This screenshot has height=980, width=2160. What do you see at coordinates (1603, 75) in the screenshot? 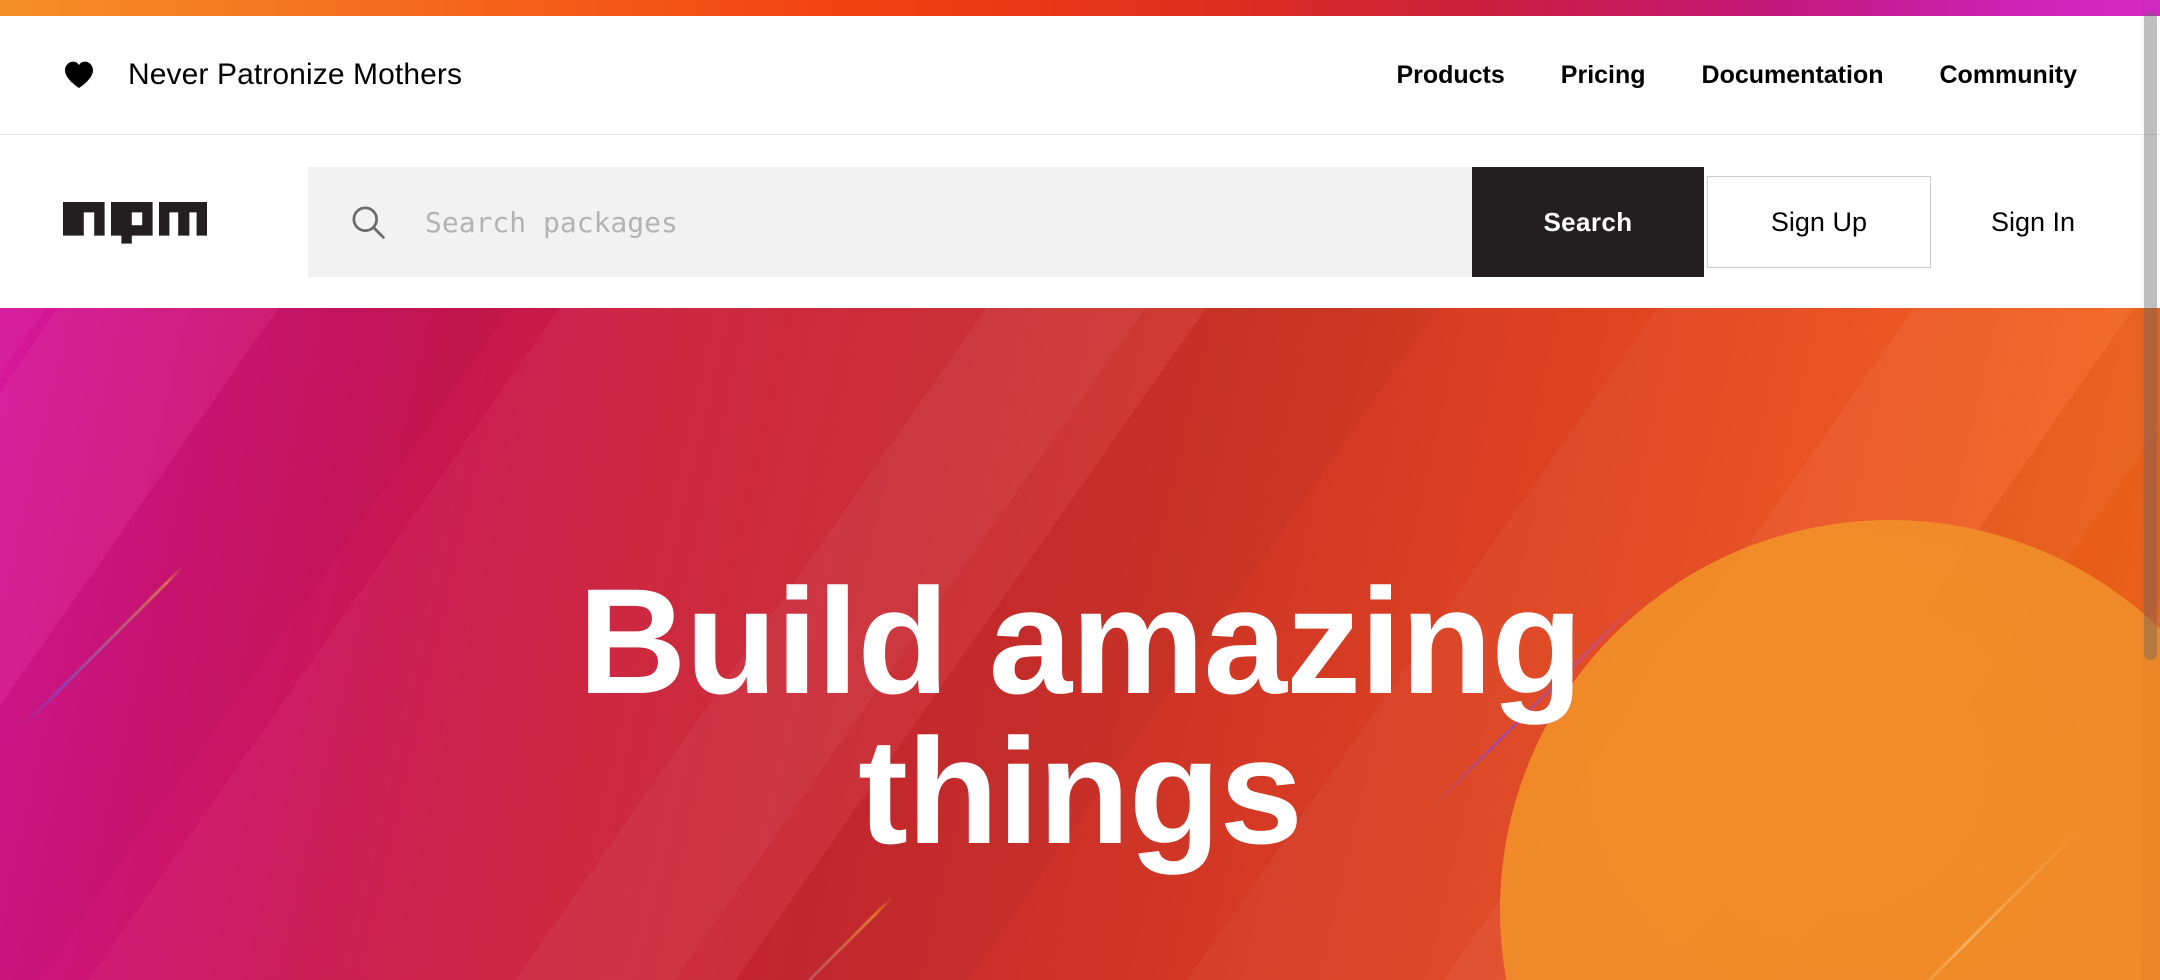
I see `nav-link-pricing: Pricing` at bounding box center [1603, 75].